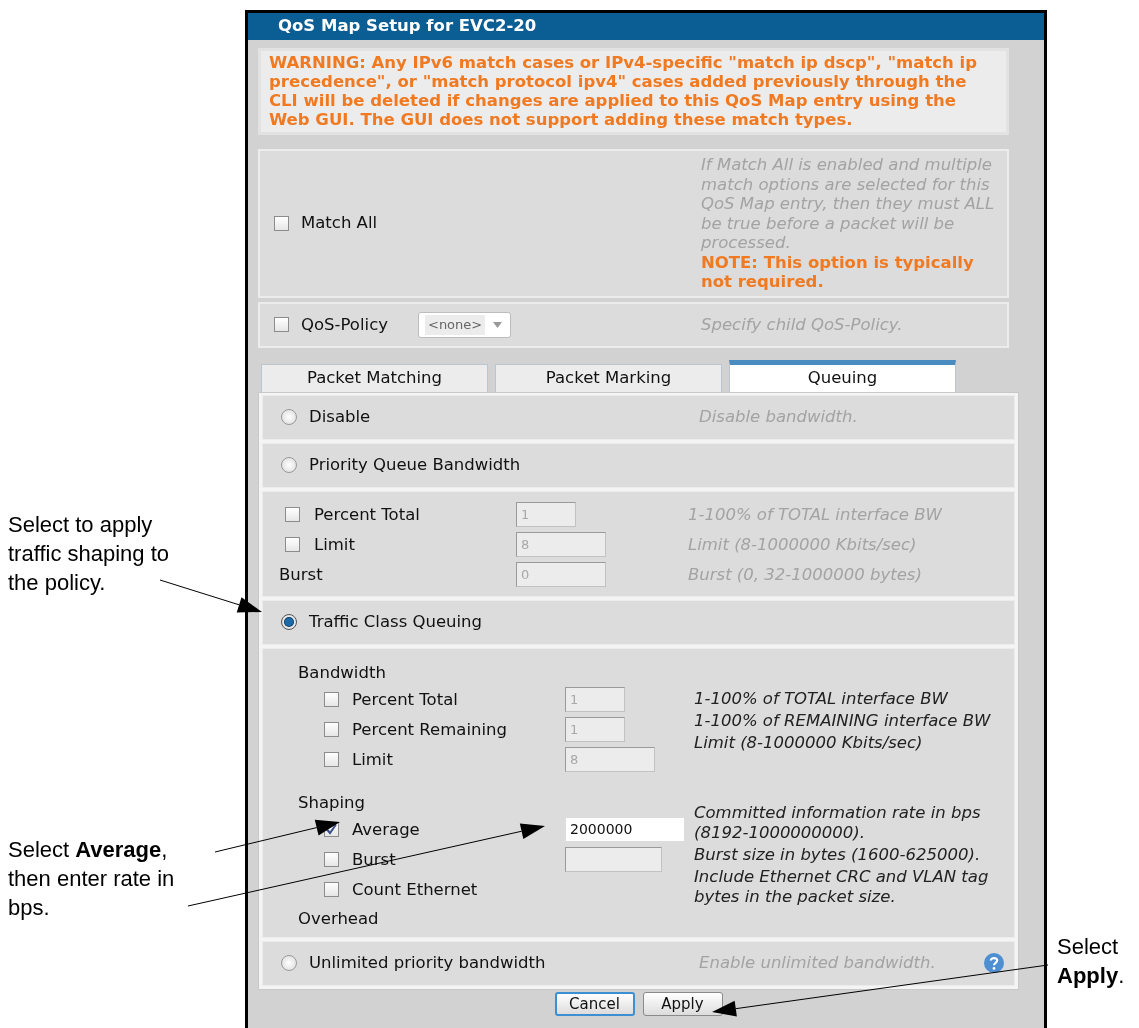  Describe the element at coordinates (682, 1003) in the screenshot. I see `dialog-button: Apply` at that location.